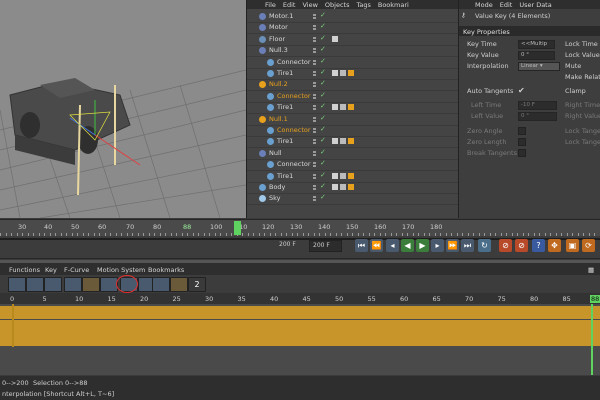  What do you see at coordinates (522, 142) in the screenshot?
I see `zero-length-checkbox` at bounding box center [522, 142].